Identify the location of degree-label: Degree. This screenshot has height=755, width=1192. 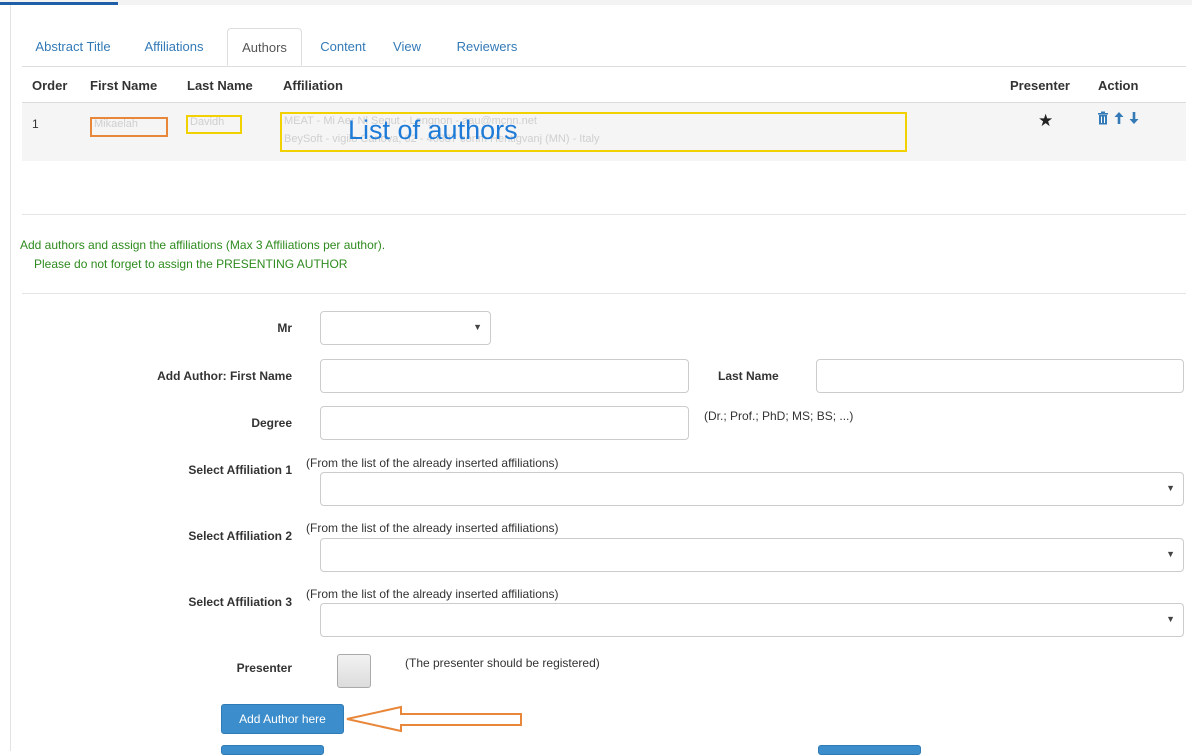
(271, 423).